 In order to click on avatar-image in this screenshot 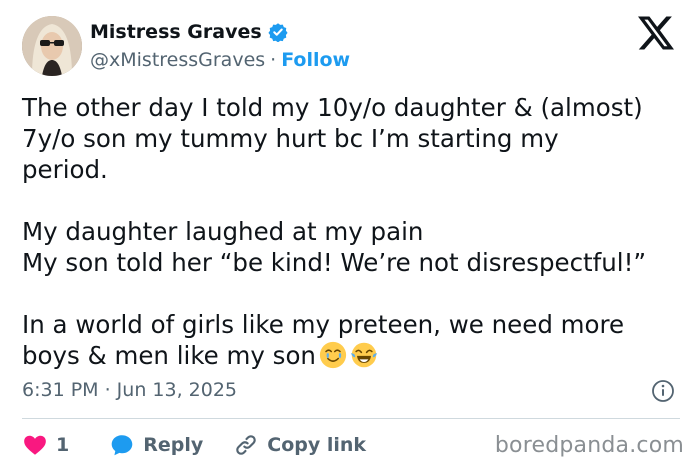, I will do `click(52, 46)`.